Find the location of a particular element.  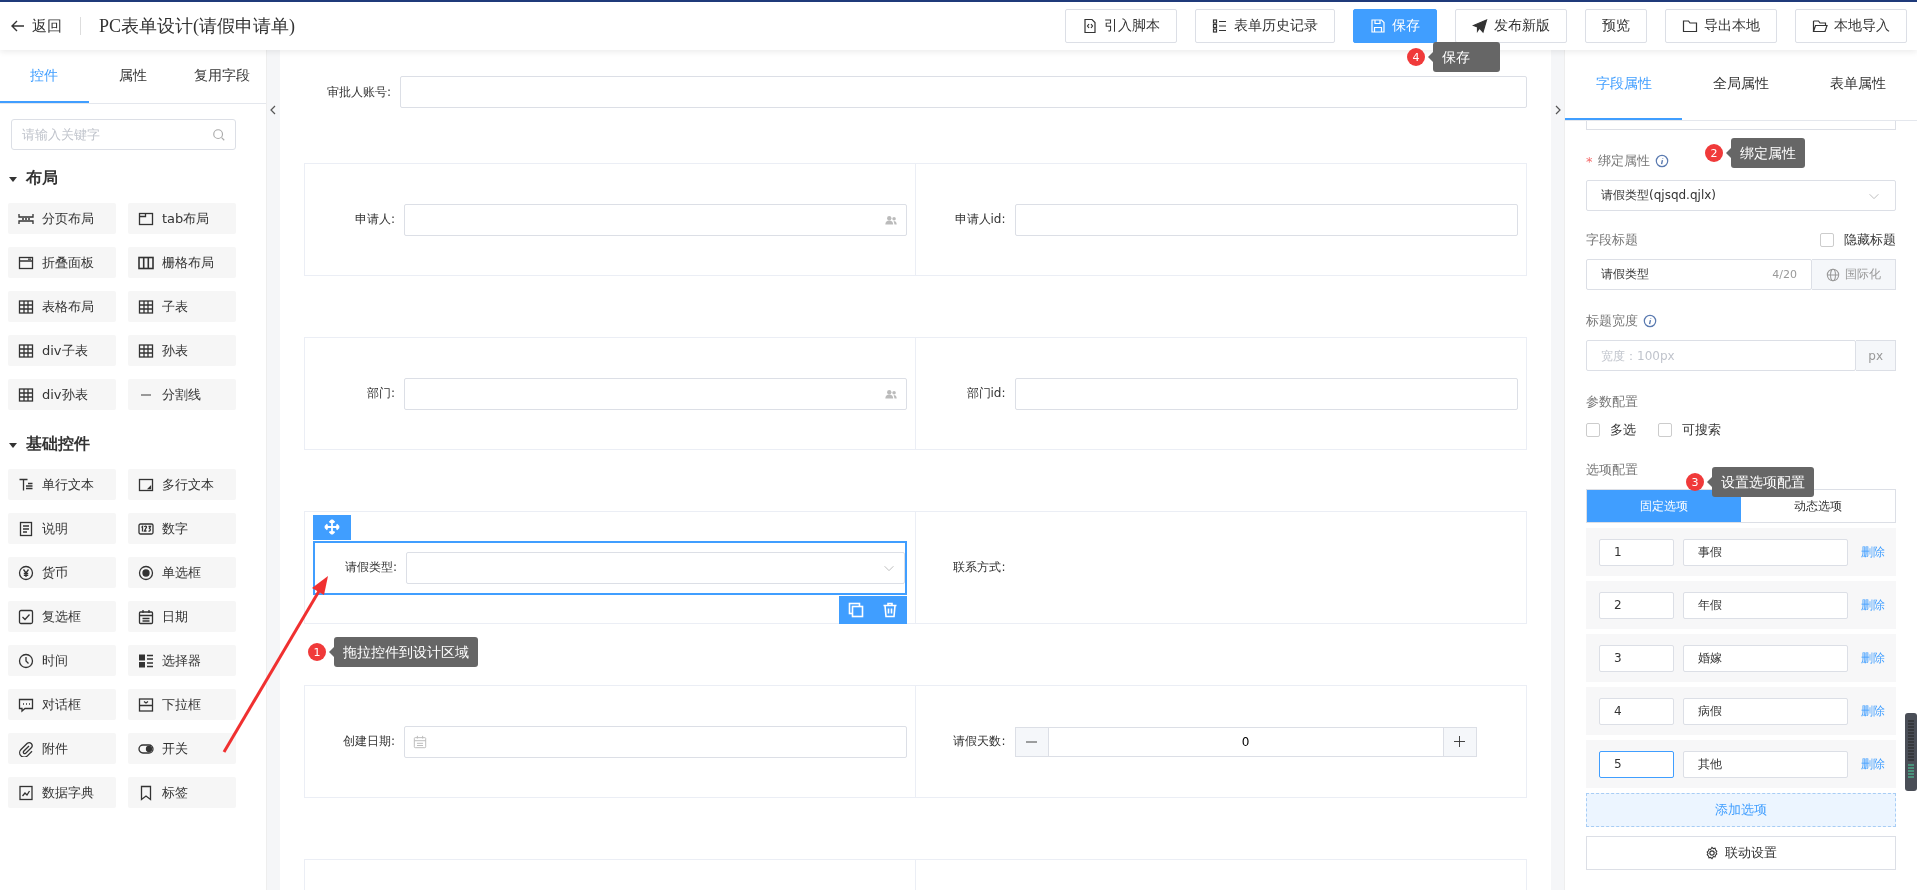

search-field: 请输入关键字 is located at coordinates (123, 134).